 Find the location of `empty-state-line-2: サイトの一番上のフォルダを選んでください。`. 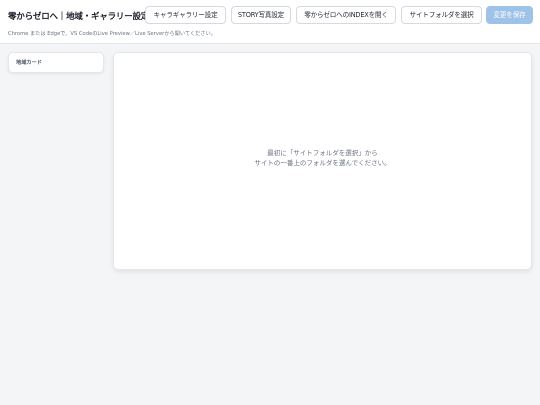

empty-state-line-2: サイトの一番上のフォルダを選んでください。 is located at coordinates (322, 163).